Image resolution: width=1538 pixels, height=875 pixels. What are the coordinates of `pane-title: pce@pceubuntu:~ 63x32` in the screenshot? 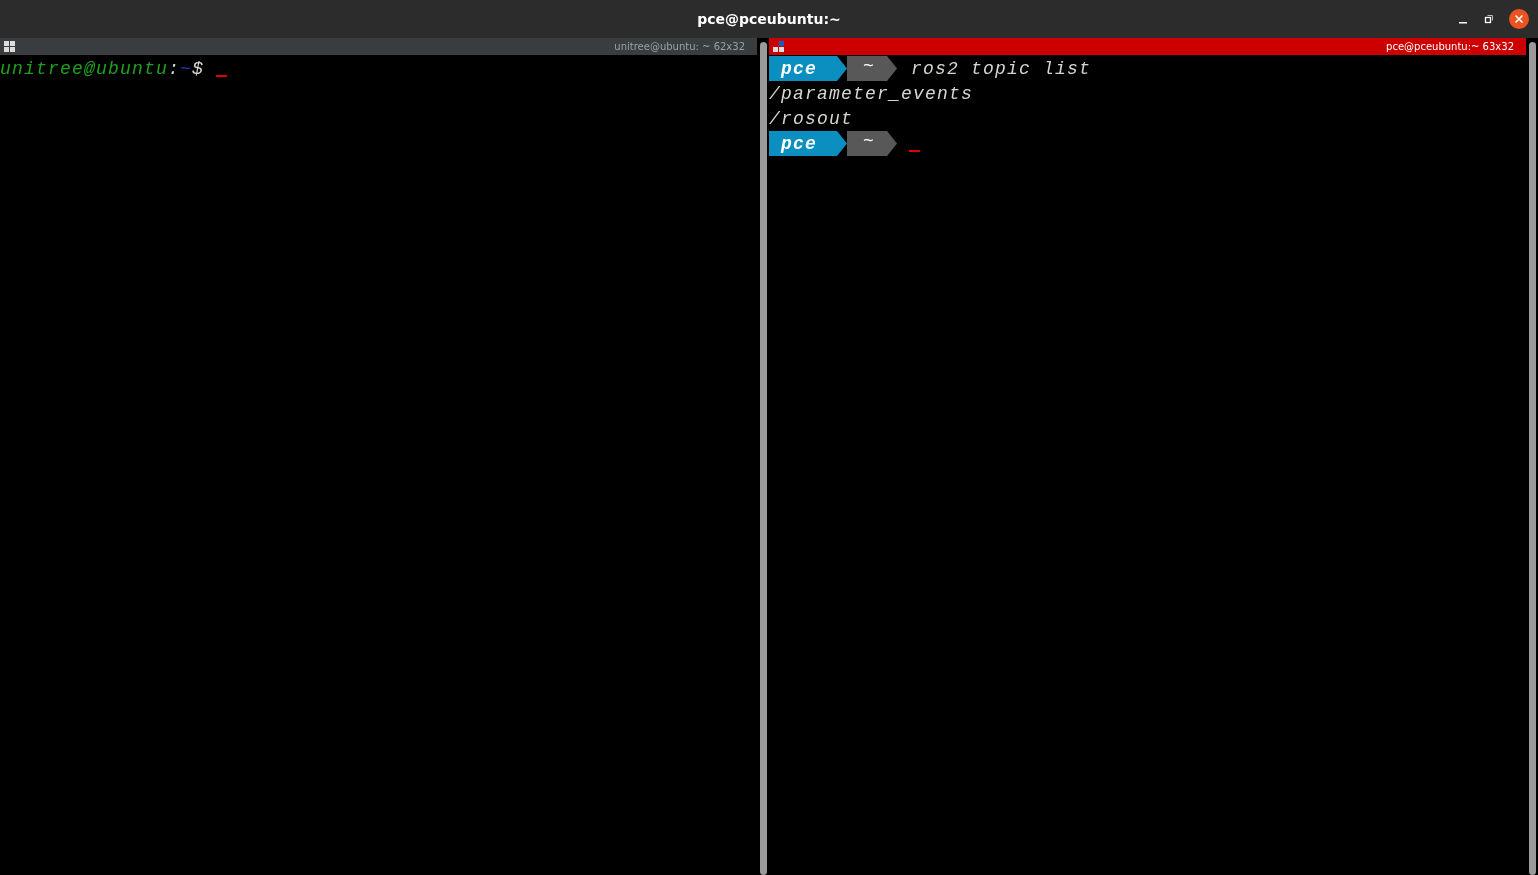 It's located at (1450, 46).